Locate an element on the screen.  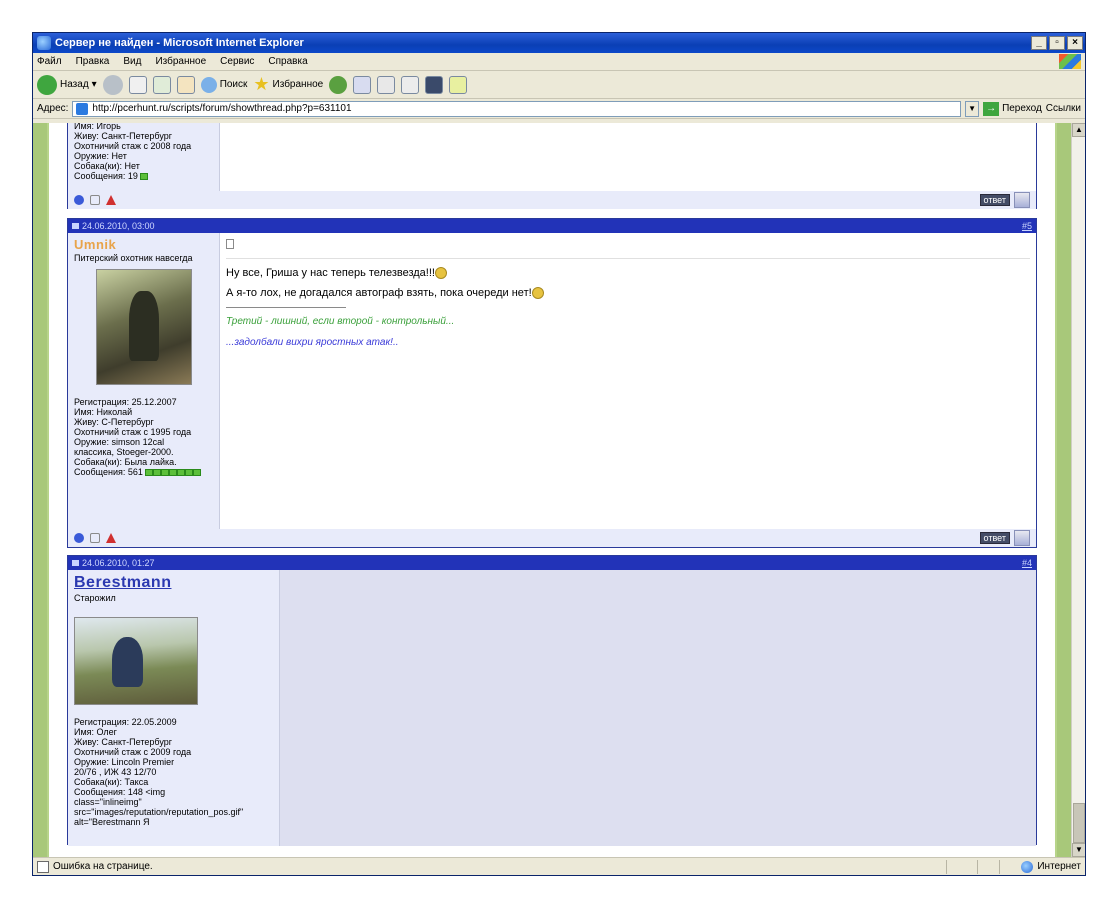
user-messages: Сообщения: 561 is located at coordinates (108, 472).